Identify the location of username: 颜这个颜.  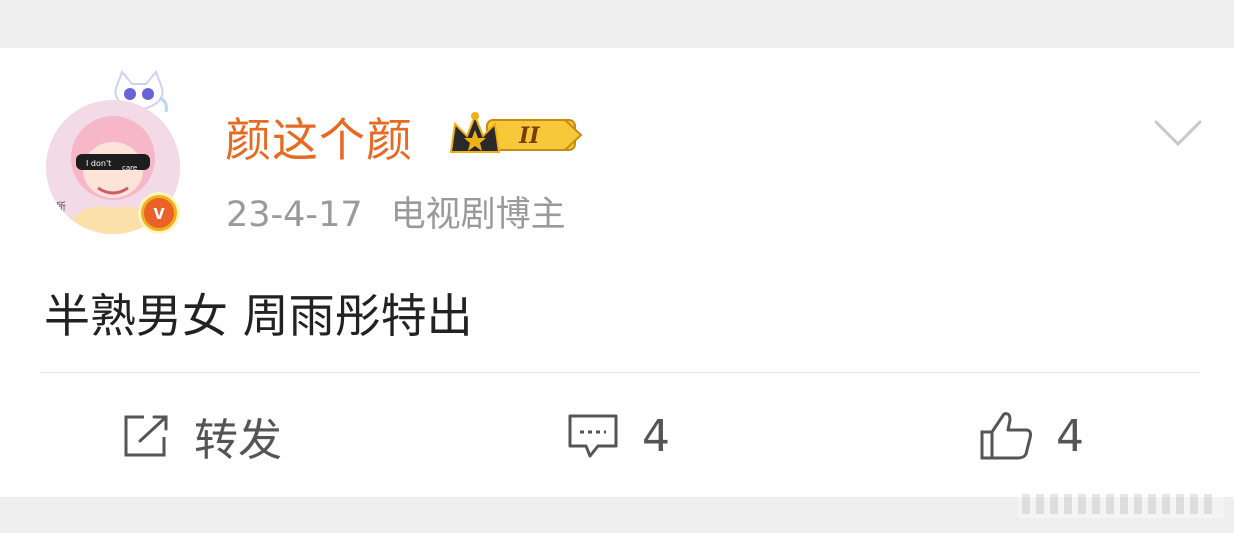
(319, 137).